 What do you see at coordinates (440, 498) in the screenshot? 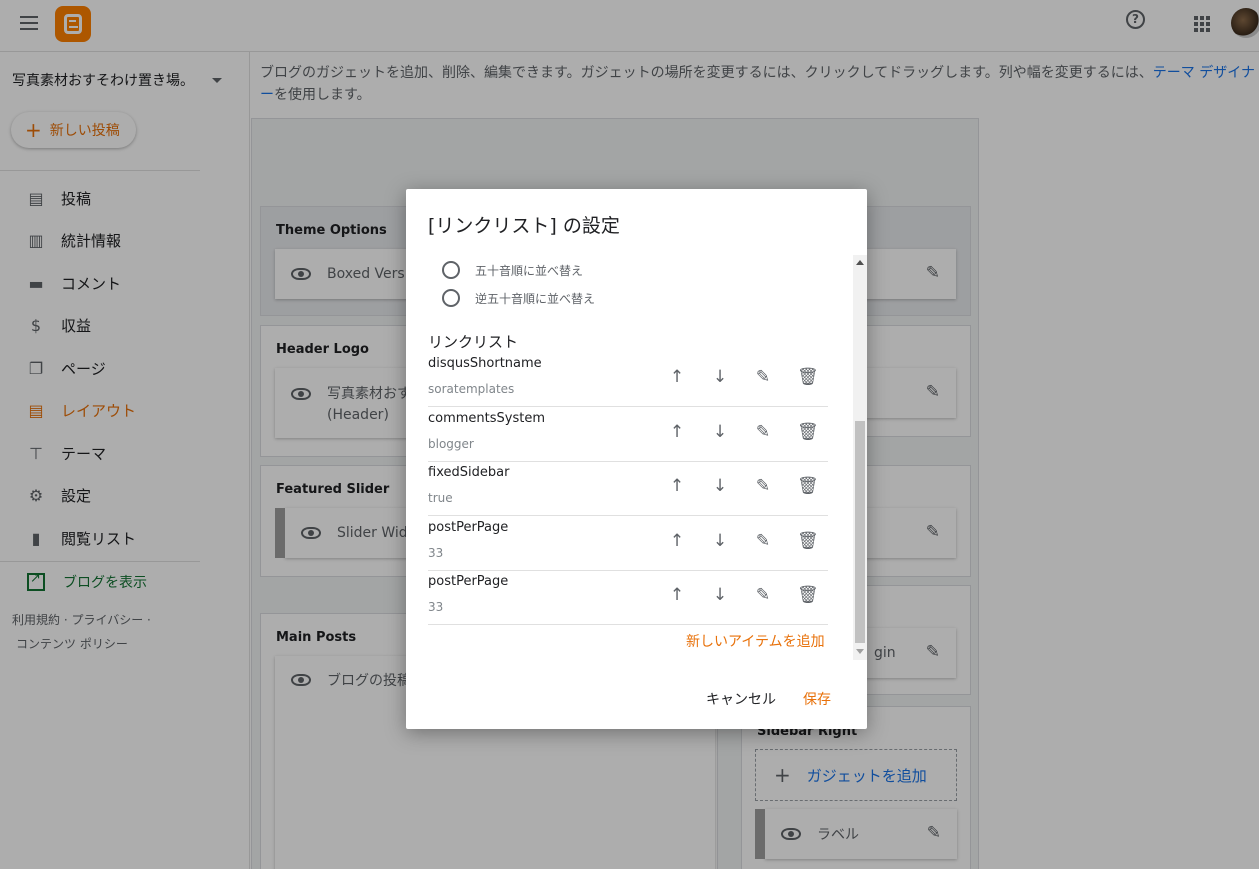
I see `link-value: true` at bounding box center [440, 498].